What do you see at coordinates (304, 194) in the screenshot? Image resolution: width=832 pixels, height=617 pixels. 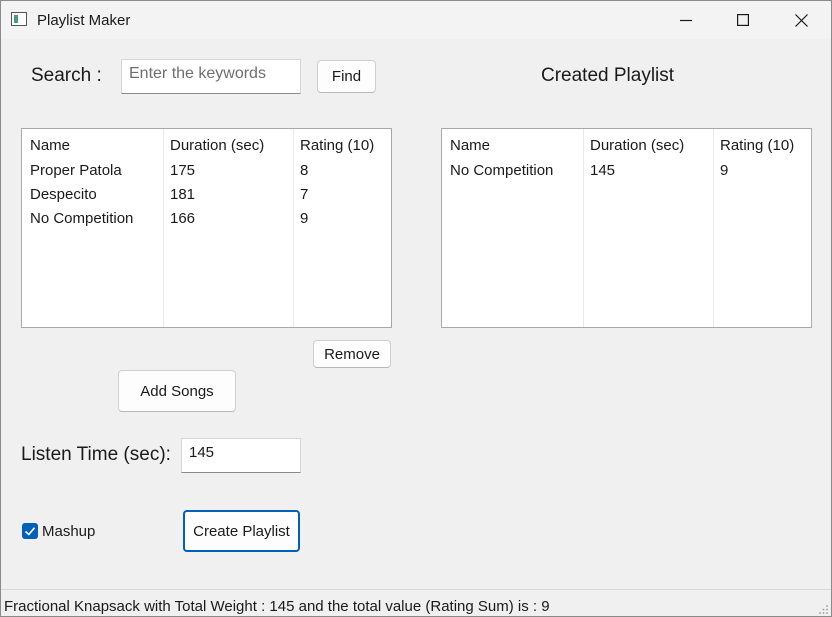 I see `cell-rating: 7` at bounding box center [304, 194].